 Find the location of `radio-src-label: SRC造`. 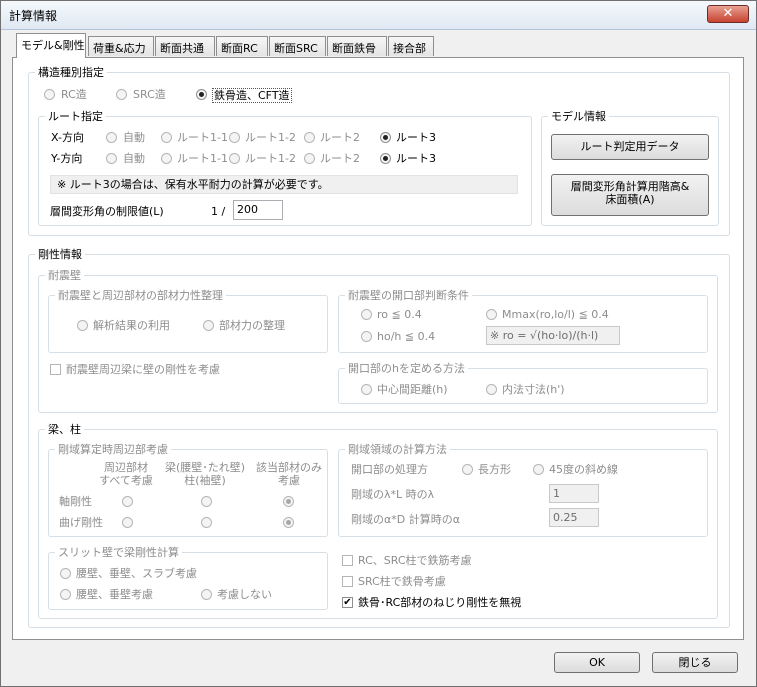

radio-src-label: SRC造 is located at coordinates (149, 94).